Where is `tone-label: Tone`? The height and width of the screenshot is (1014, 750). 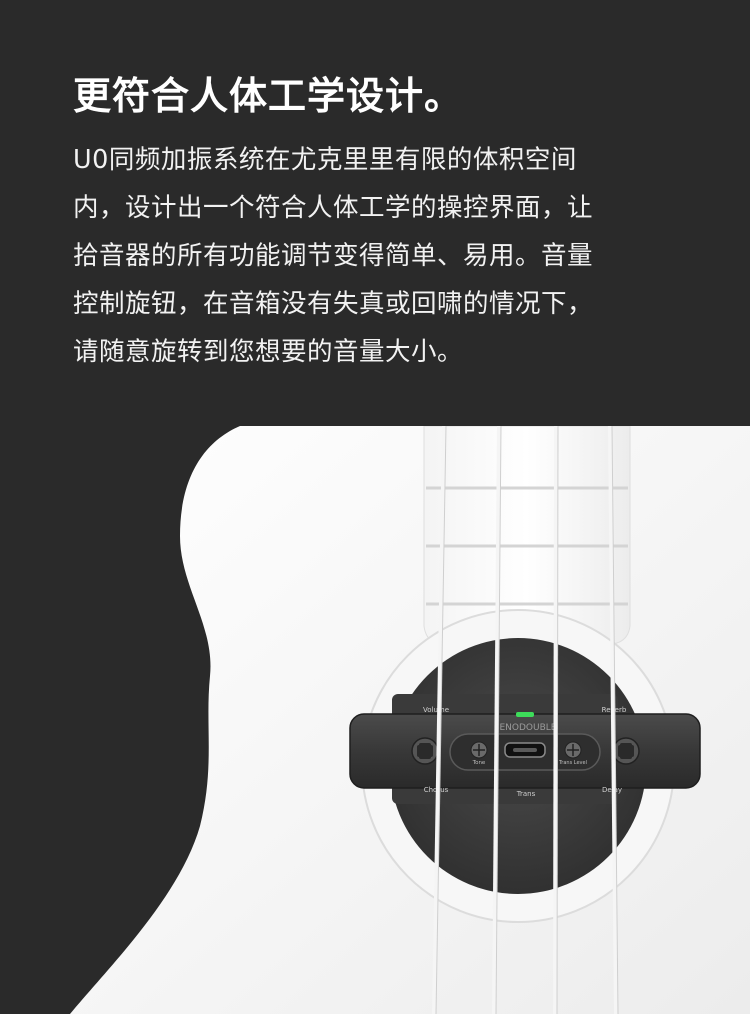 tone-label: Tone is located at coordinates (479, 763).